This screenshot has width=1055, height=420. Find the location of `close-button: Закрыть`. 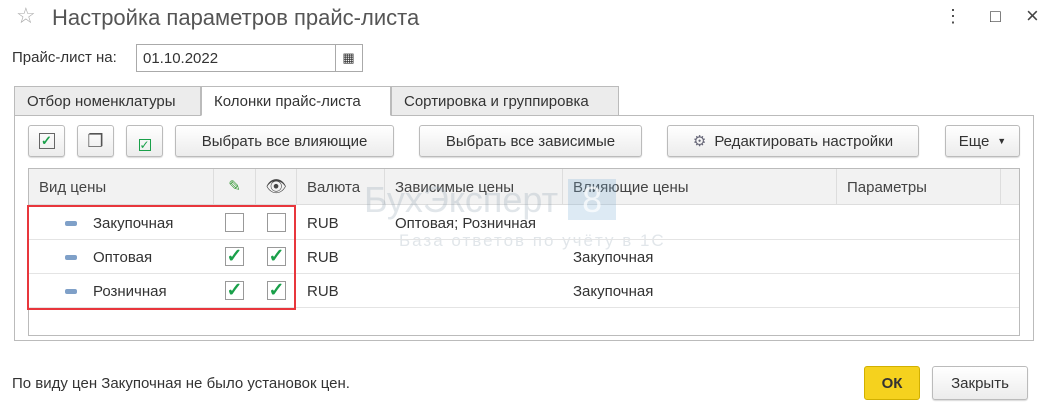

close-button: Закрыть is located at coordinates (980, 383).